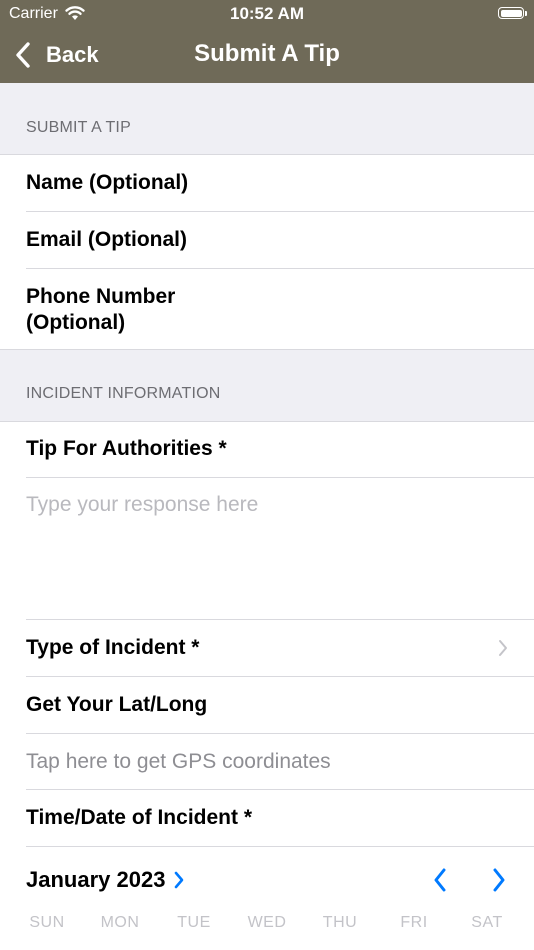 Image resolution: width=534 pixels, height=950 pixels. What do you see at coordinates (499, 880) in the screenshot?
I see `next-month-button` at bounding box center [499, 880].